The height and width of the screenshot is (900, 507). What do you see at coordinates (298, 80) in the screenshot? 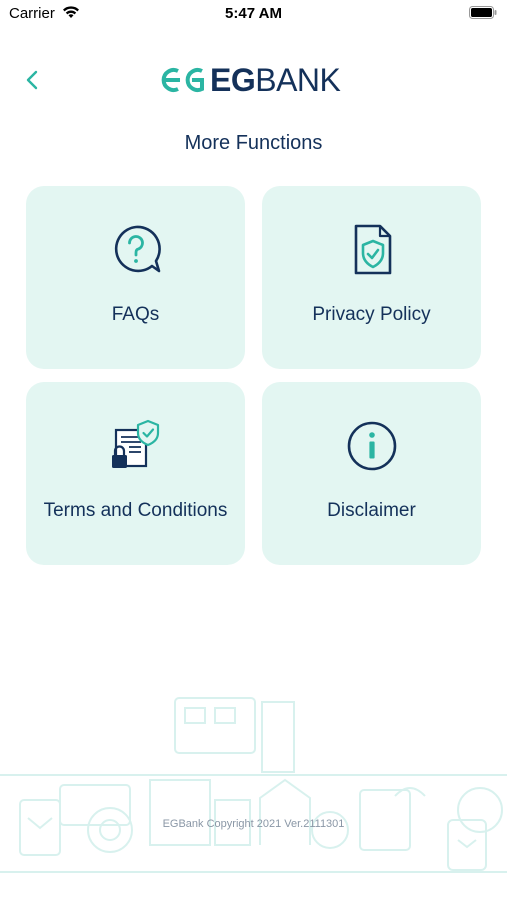
I see `logo-bank: BANK` at bounding box center [298, 80].